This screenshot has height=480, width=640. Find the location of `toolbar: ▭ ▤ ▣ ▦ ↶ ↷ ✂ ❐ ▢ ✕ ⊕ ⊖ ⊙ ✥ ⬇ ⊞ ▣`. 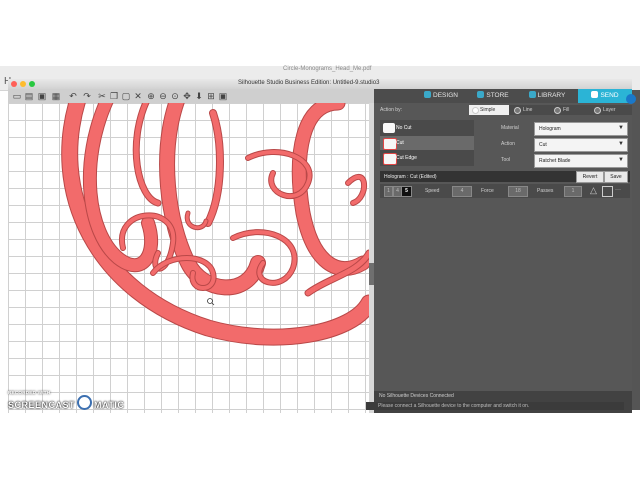

toolbar: ▭ ▤ ▣ ▦ ↶ ↷ ✂ ❐ ▢ ✕ ⊕ ⊖ ⊙ ✥ ⬇ ⊞ ▣ is located at coordinates (191, 96).